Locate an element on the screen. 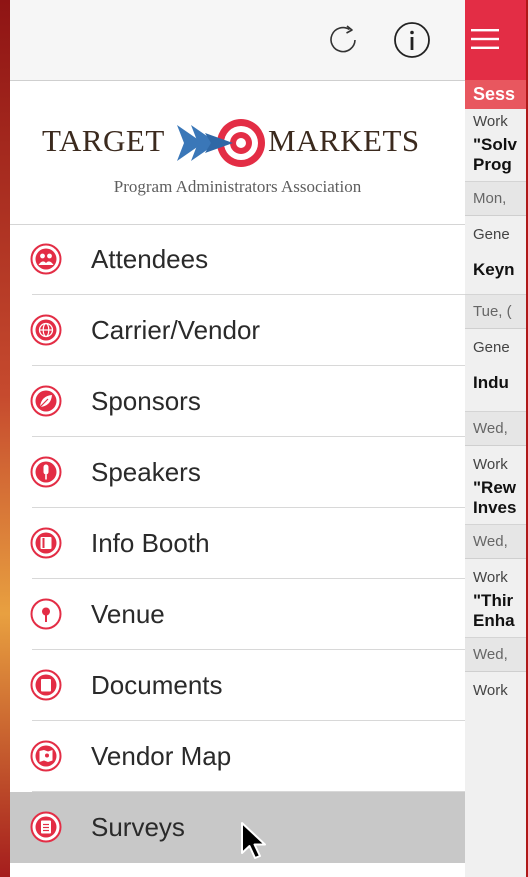 This screenshot has width=528, height=877. clipboard-icon is located at coordinates (46, 827).